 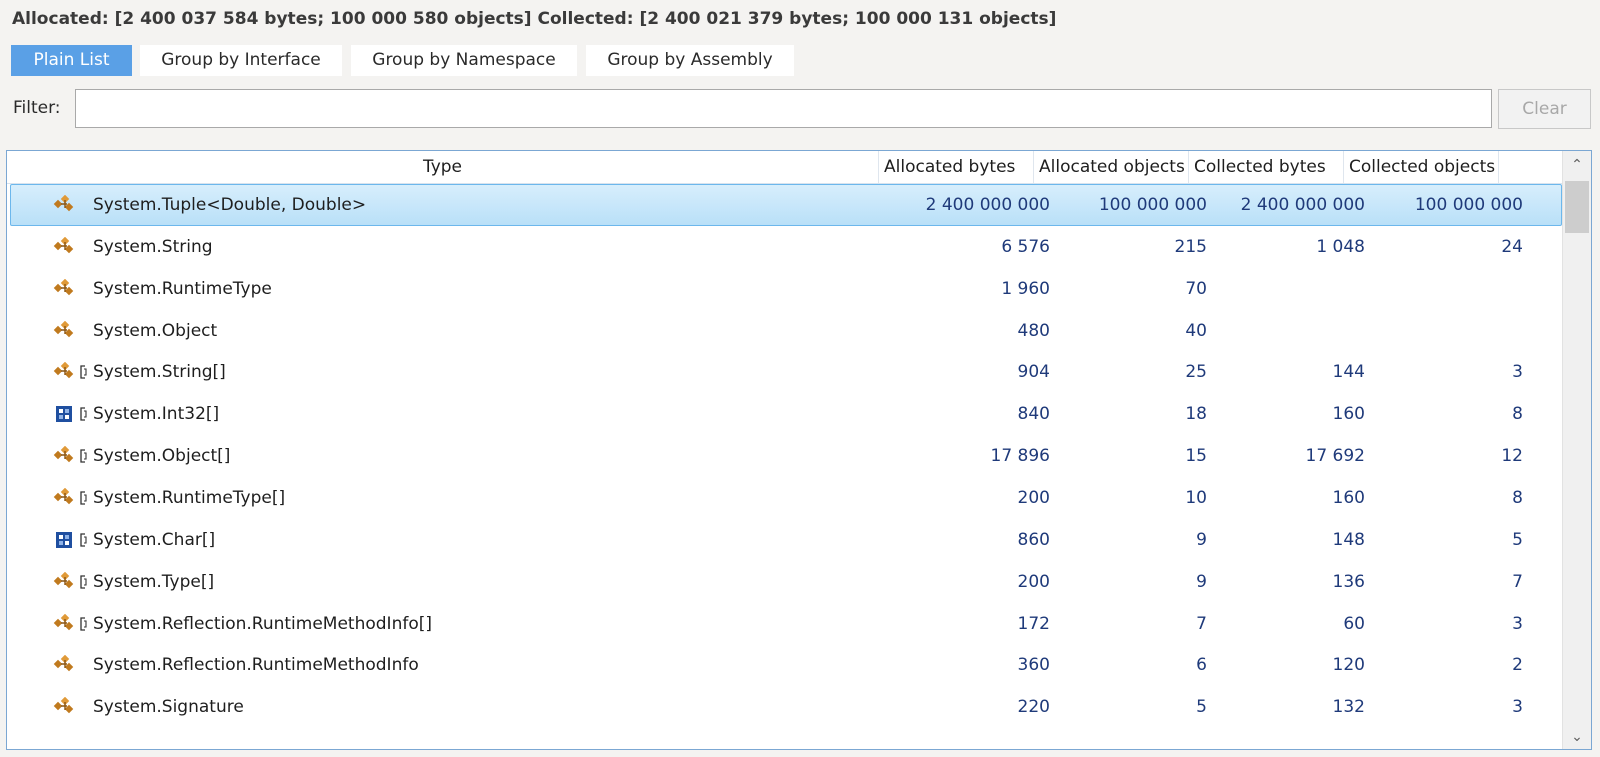 What do you see at coordinates (1033, 372) in the screenshot?
I see `allocated-bytes: 904` at bounding box center [1033, 372].